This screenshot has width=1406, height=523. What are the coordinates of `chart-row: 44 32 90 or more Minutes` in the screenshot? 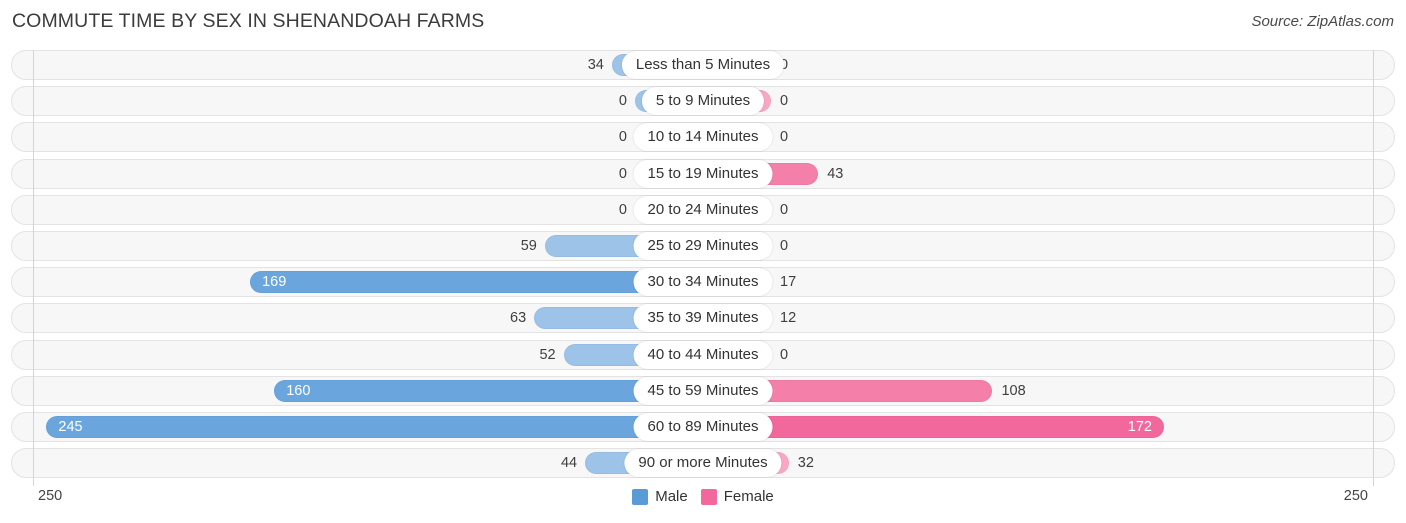 It's located at (703, 463).